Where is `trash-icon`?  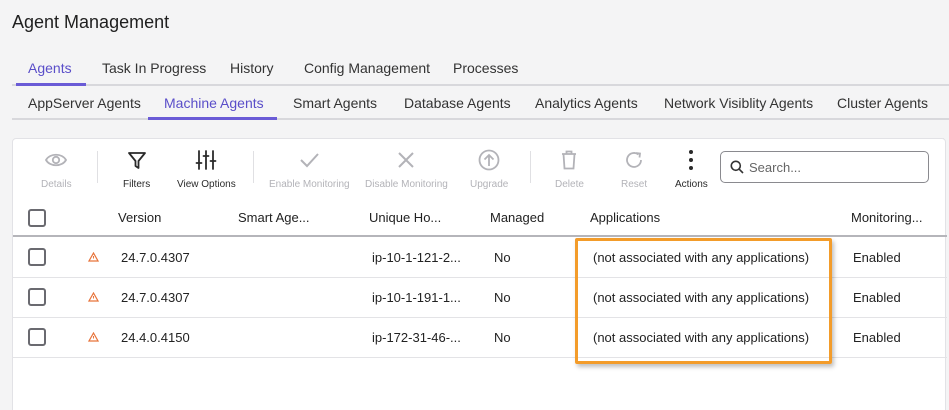
trash-icon is located at coordinates (569, 160).